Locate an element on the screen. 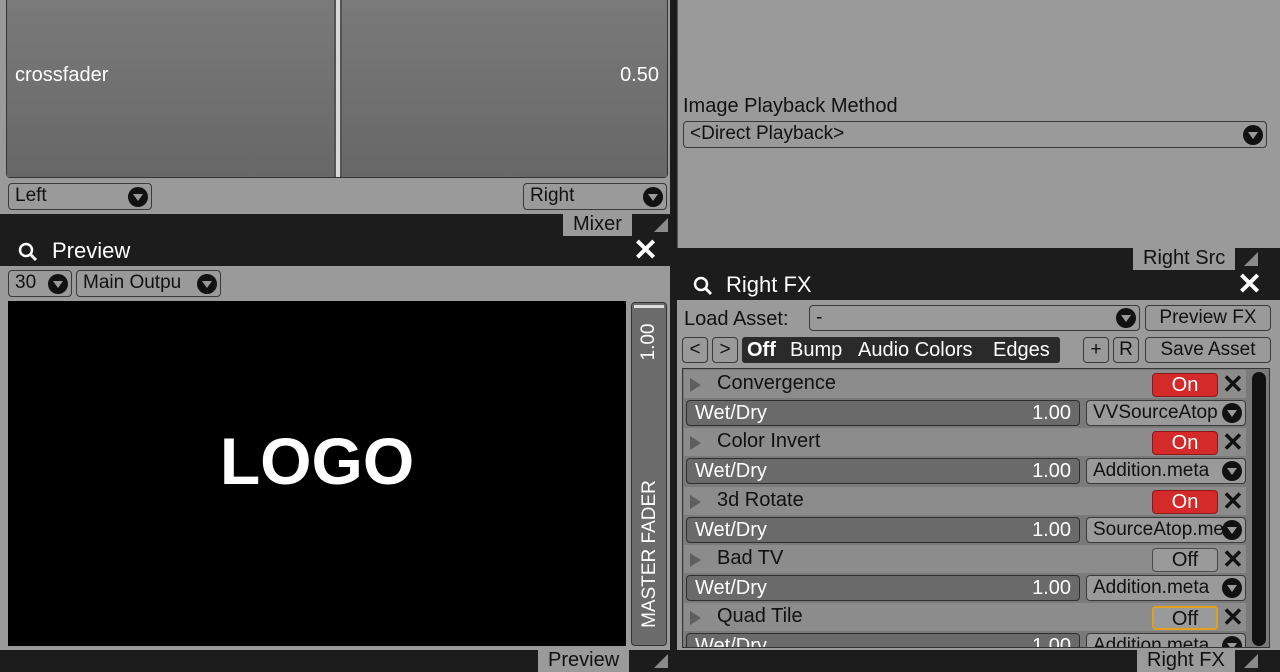 The width and height of the screenshot is (1280, 672). fx-list-scrollbar is located at coordinates (1259, 509).